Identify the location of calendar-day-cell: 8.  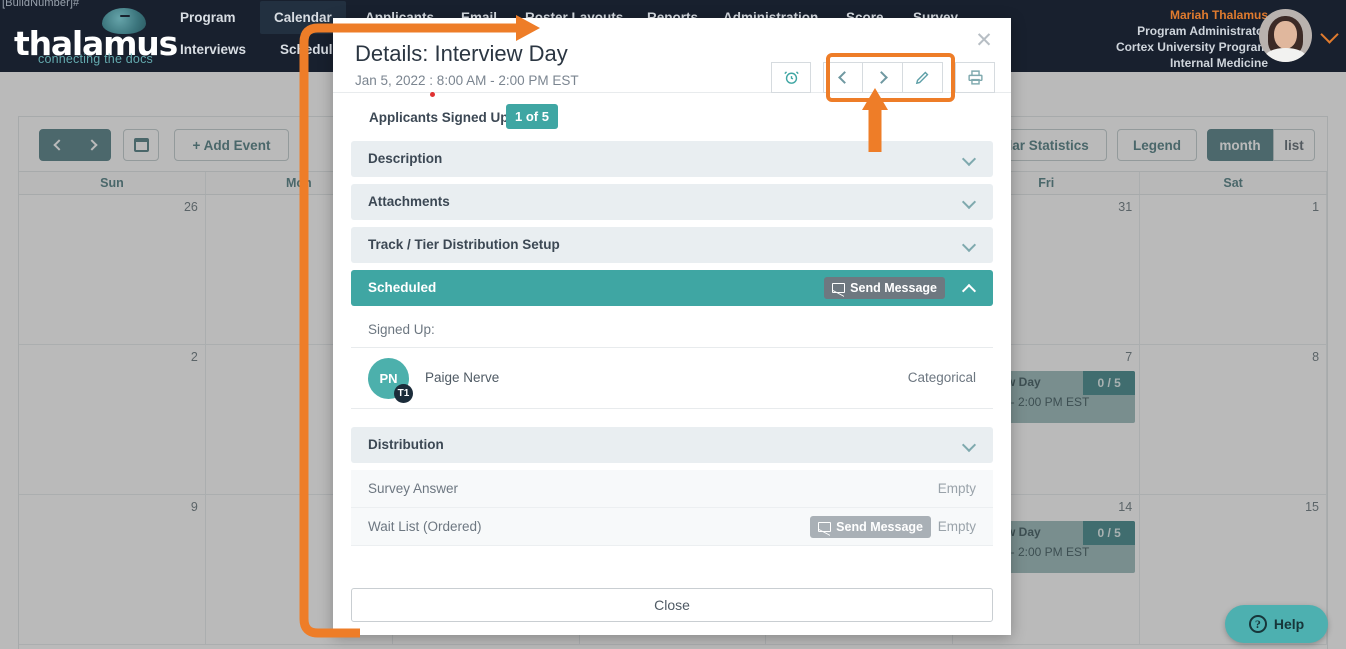
(1234, 419).